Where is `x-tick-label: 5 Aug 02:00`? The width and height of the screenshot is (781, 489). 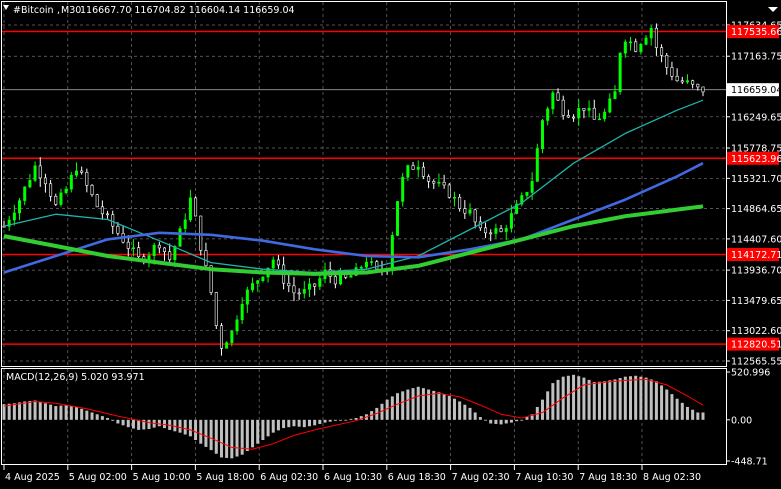
x-tick-label: 5 Aug 02:00 is located at coordinates (98, 477).